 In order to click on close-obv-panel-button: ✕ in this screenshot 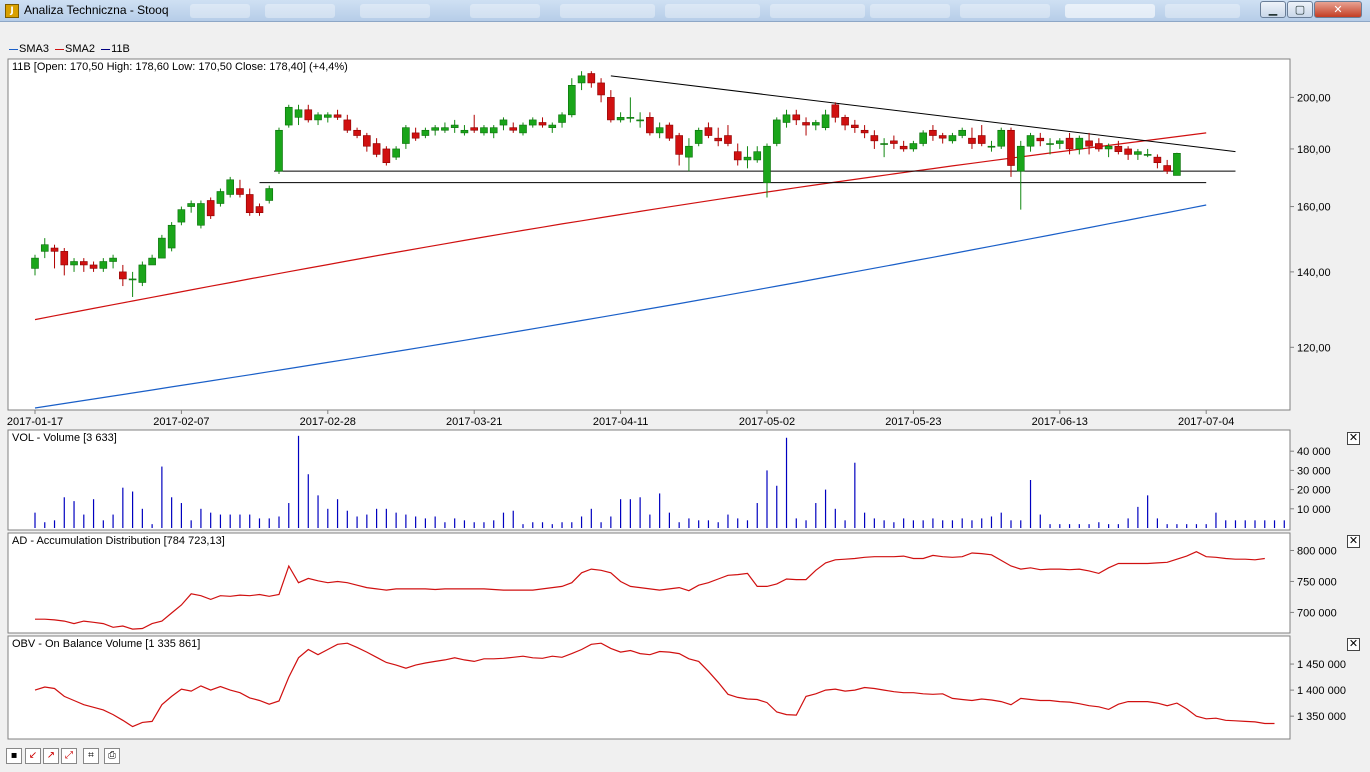, I will do `click(1353, 644)`.